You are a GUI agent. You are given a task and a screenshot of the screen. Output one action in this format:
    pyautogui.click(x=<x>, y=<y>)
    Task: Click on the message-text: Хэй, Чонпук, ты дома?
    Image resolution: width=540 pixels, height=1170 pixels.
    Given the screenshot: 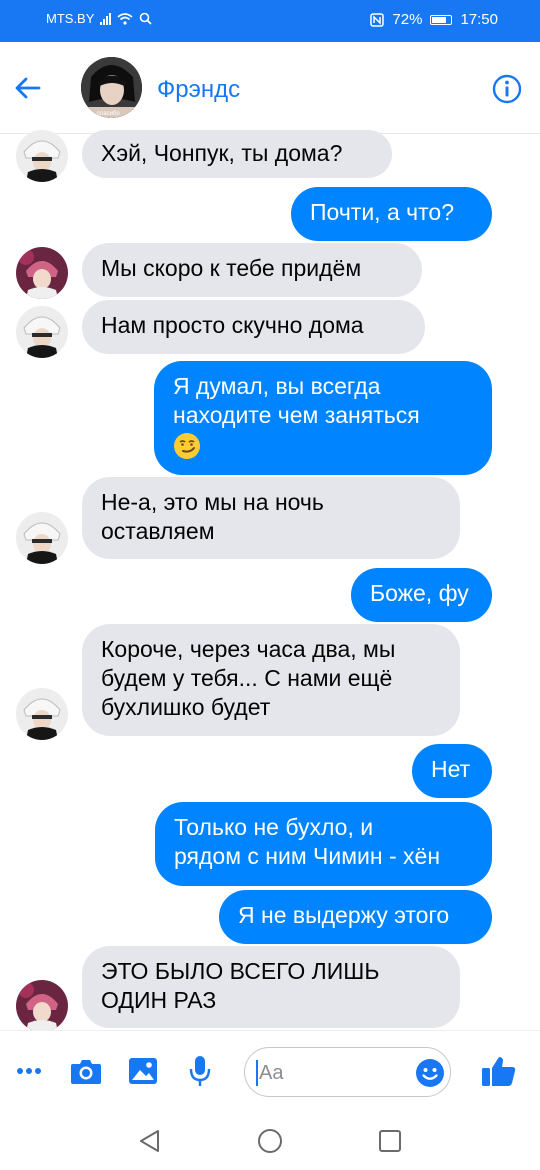 What is the action you would take?
    pyautogui.click(x=222, y=153)
    